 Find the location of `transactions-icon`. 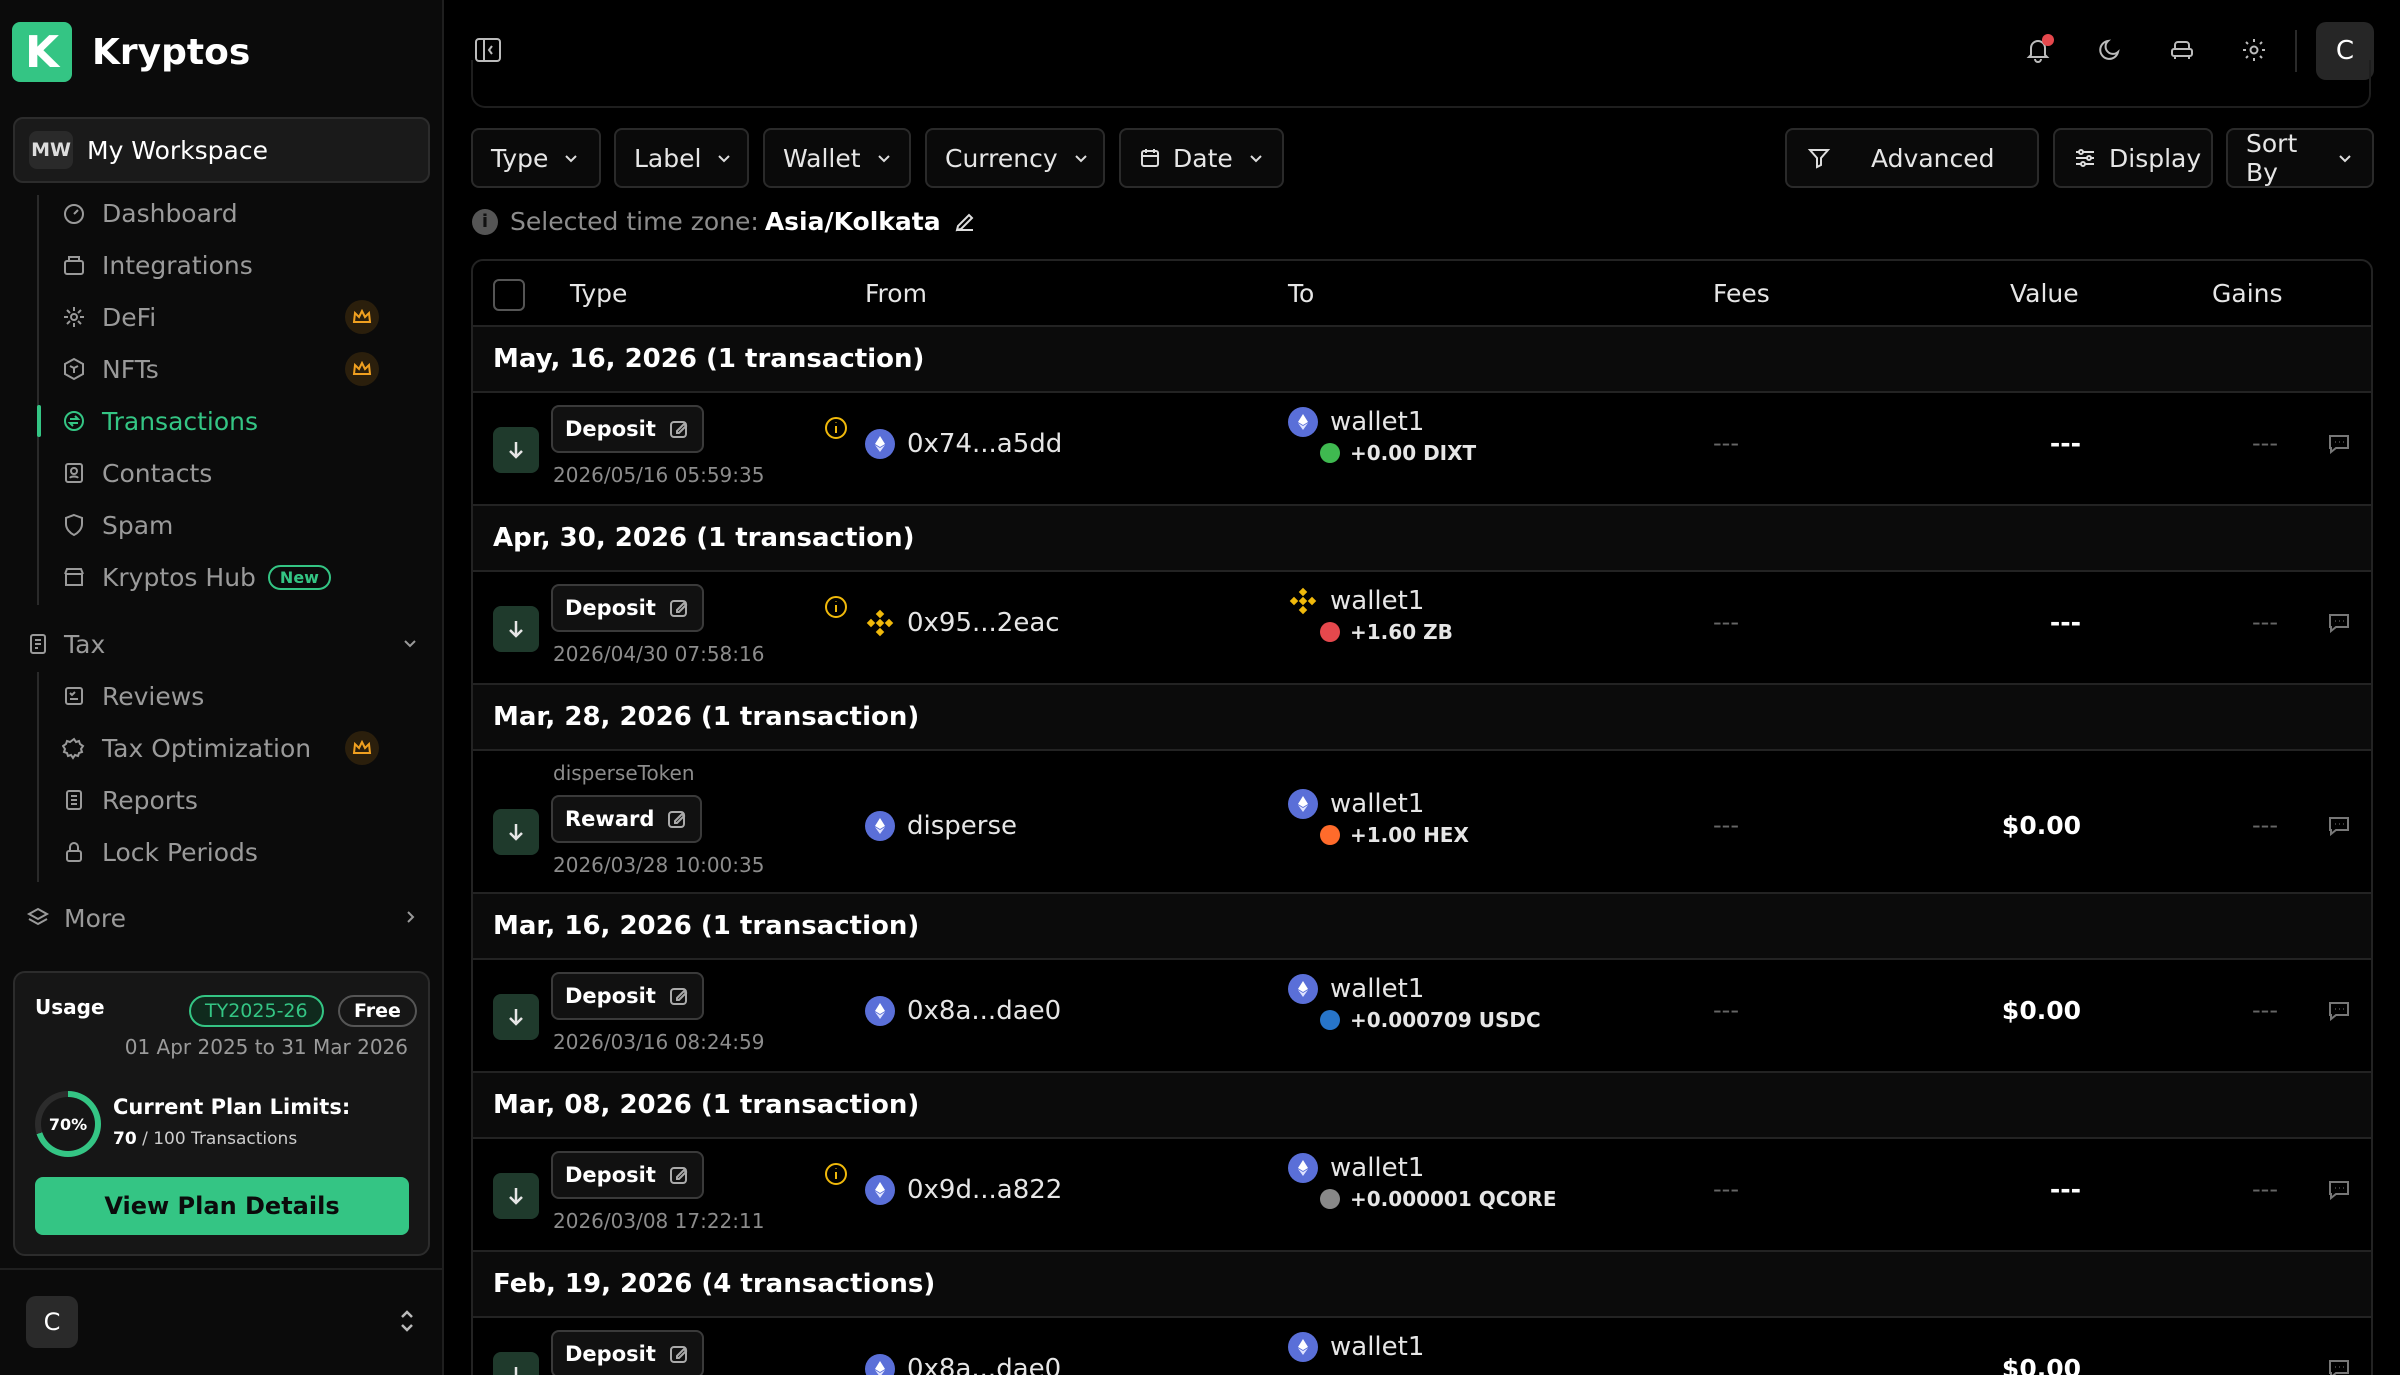

transactions-icon is located at coordinates (74, 421).